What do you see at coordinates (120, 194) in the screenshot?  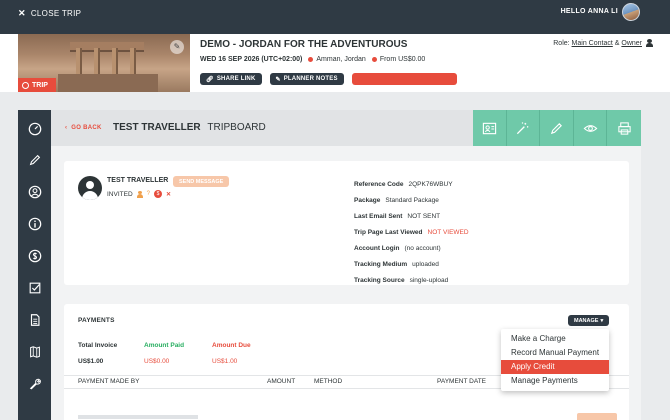 I see `invite-status: INVITED` at bounding box center [120, 194].